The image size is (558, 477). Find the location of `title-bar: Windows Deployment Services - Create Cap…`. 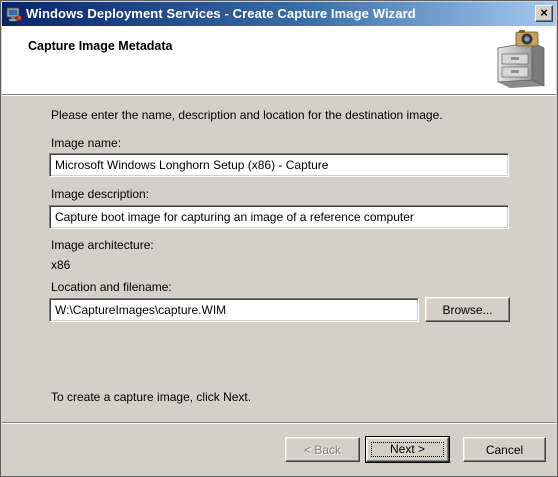

title-bar: Windows Deployment Services - Create Cap… is located at coordinates (279, 14).